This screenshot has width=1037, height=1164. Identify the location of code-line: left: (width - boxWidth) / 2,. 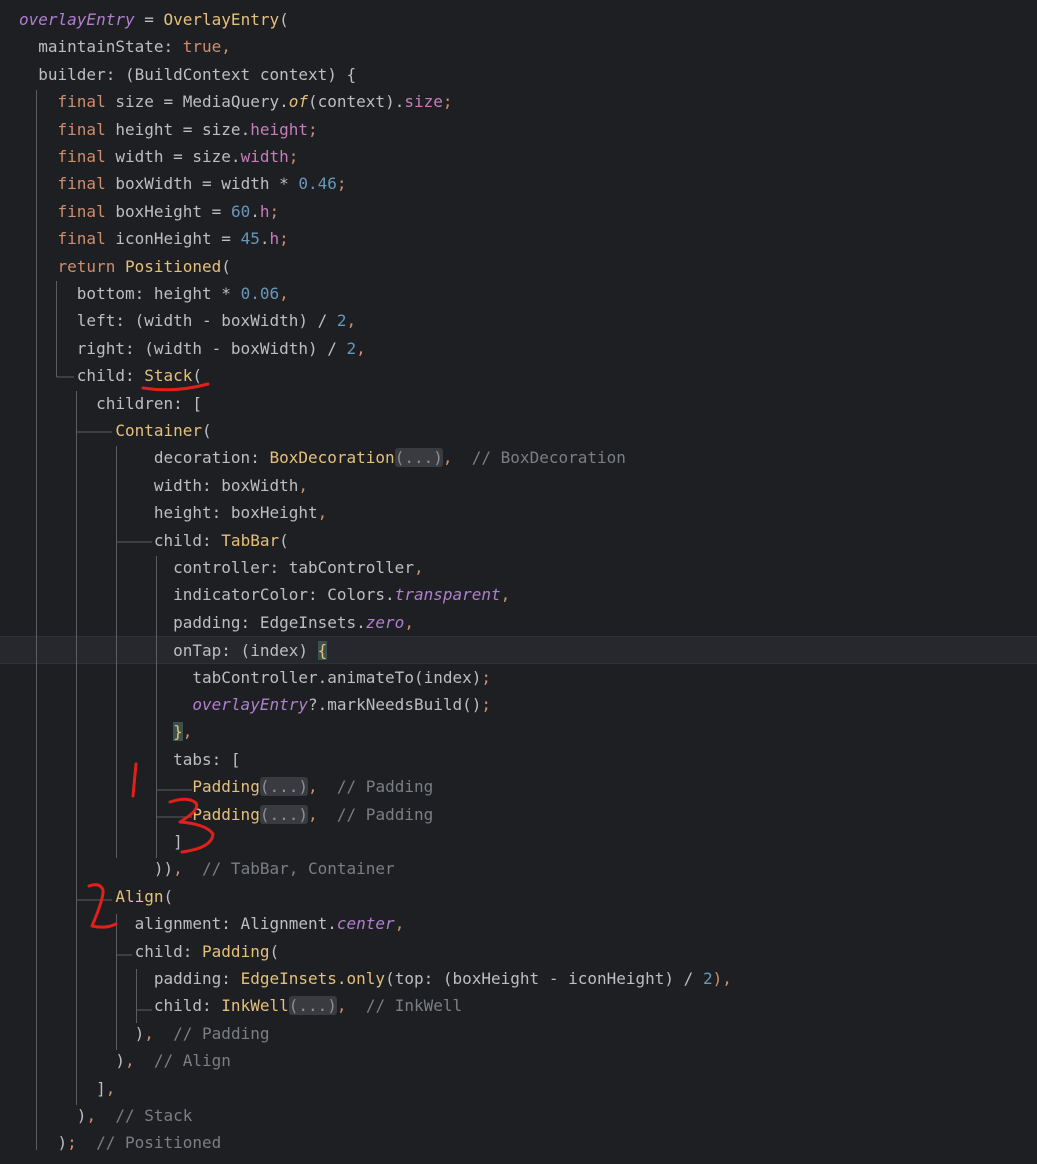
(518, 320).